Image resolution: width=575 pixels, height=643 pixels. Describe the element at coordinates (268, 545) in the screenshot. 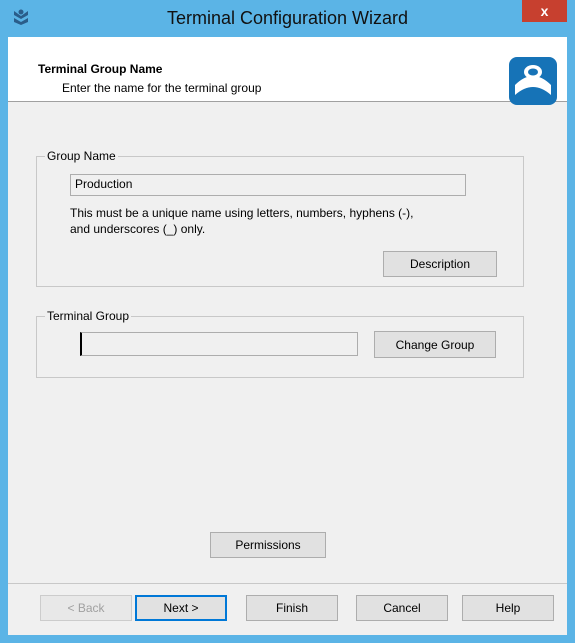

I see `permissions-button: Permissions` at that location.